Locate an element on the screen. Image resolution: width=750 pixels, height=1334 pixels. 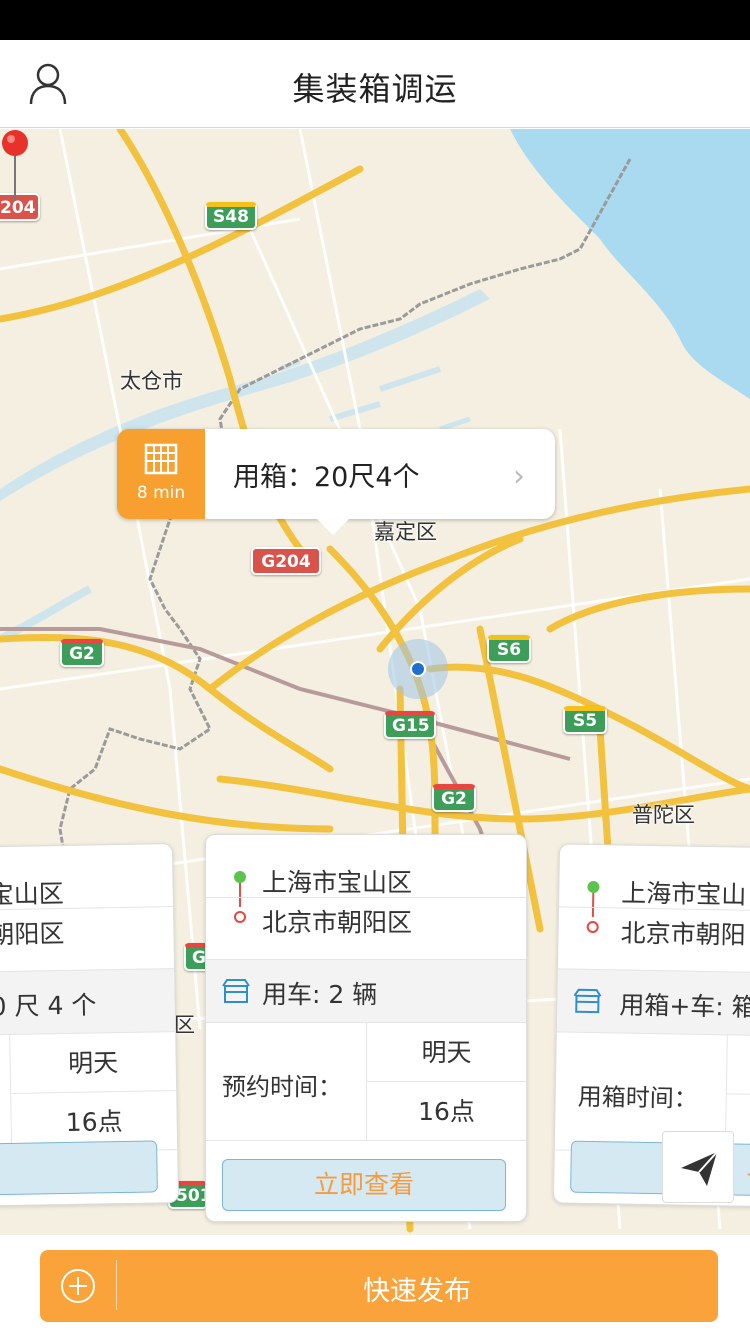
destination-text: 北京市朝阳 is located at coordinates (683, 934).